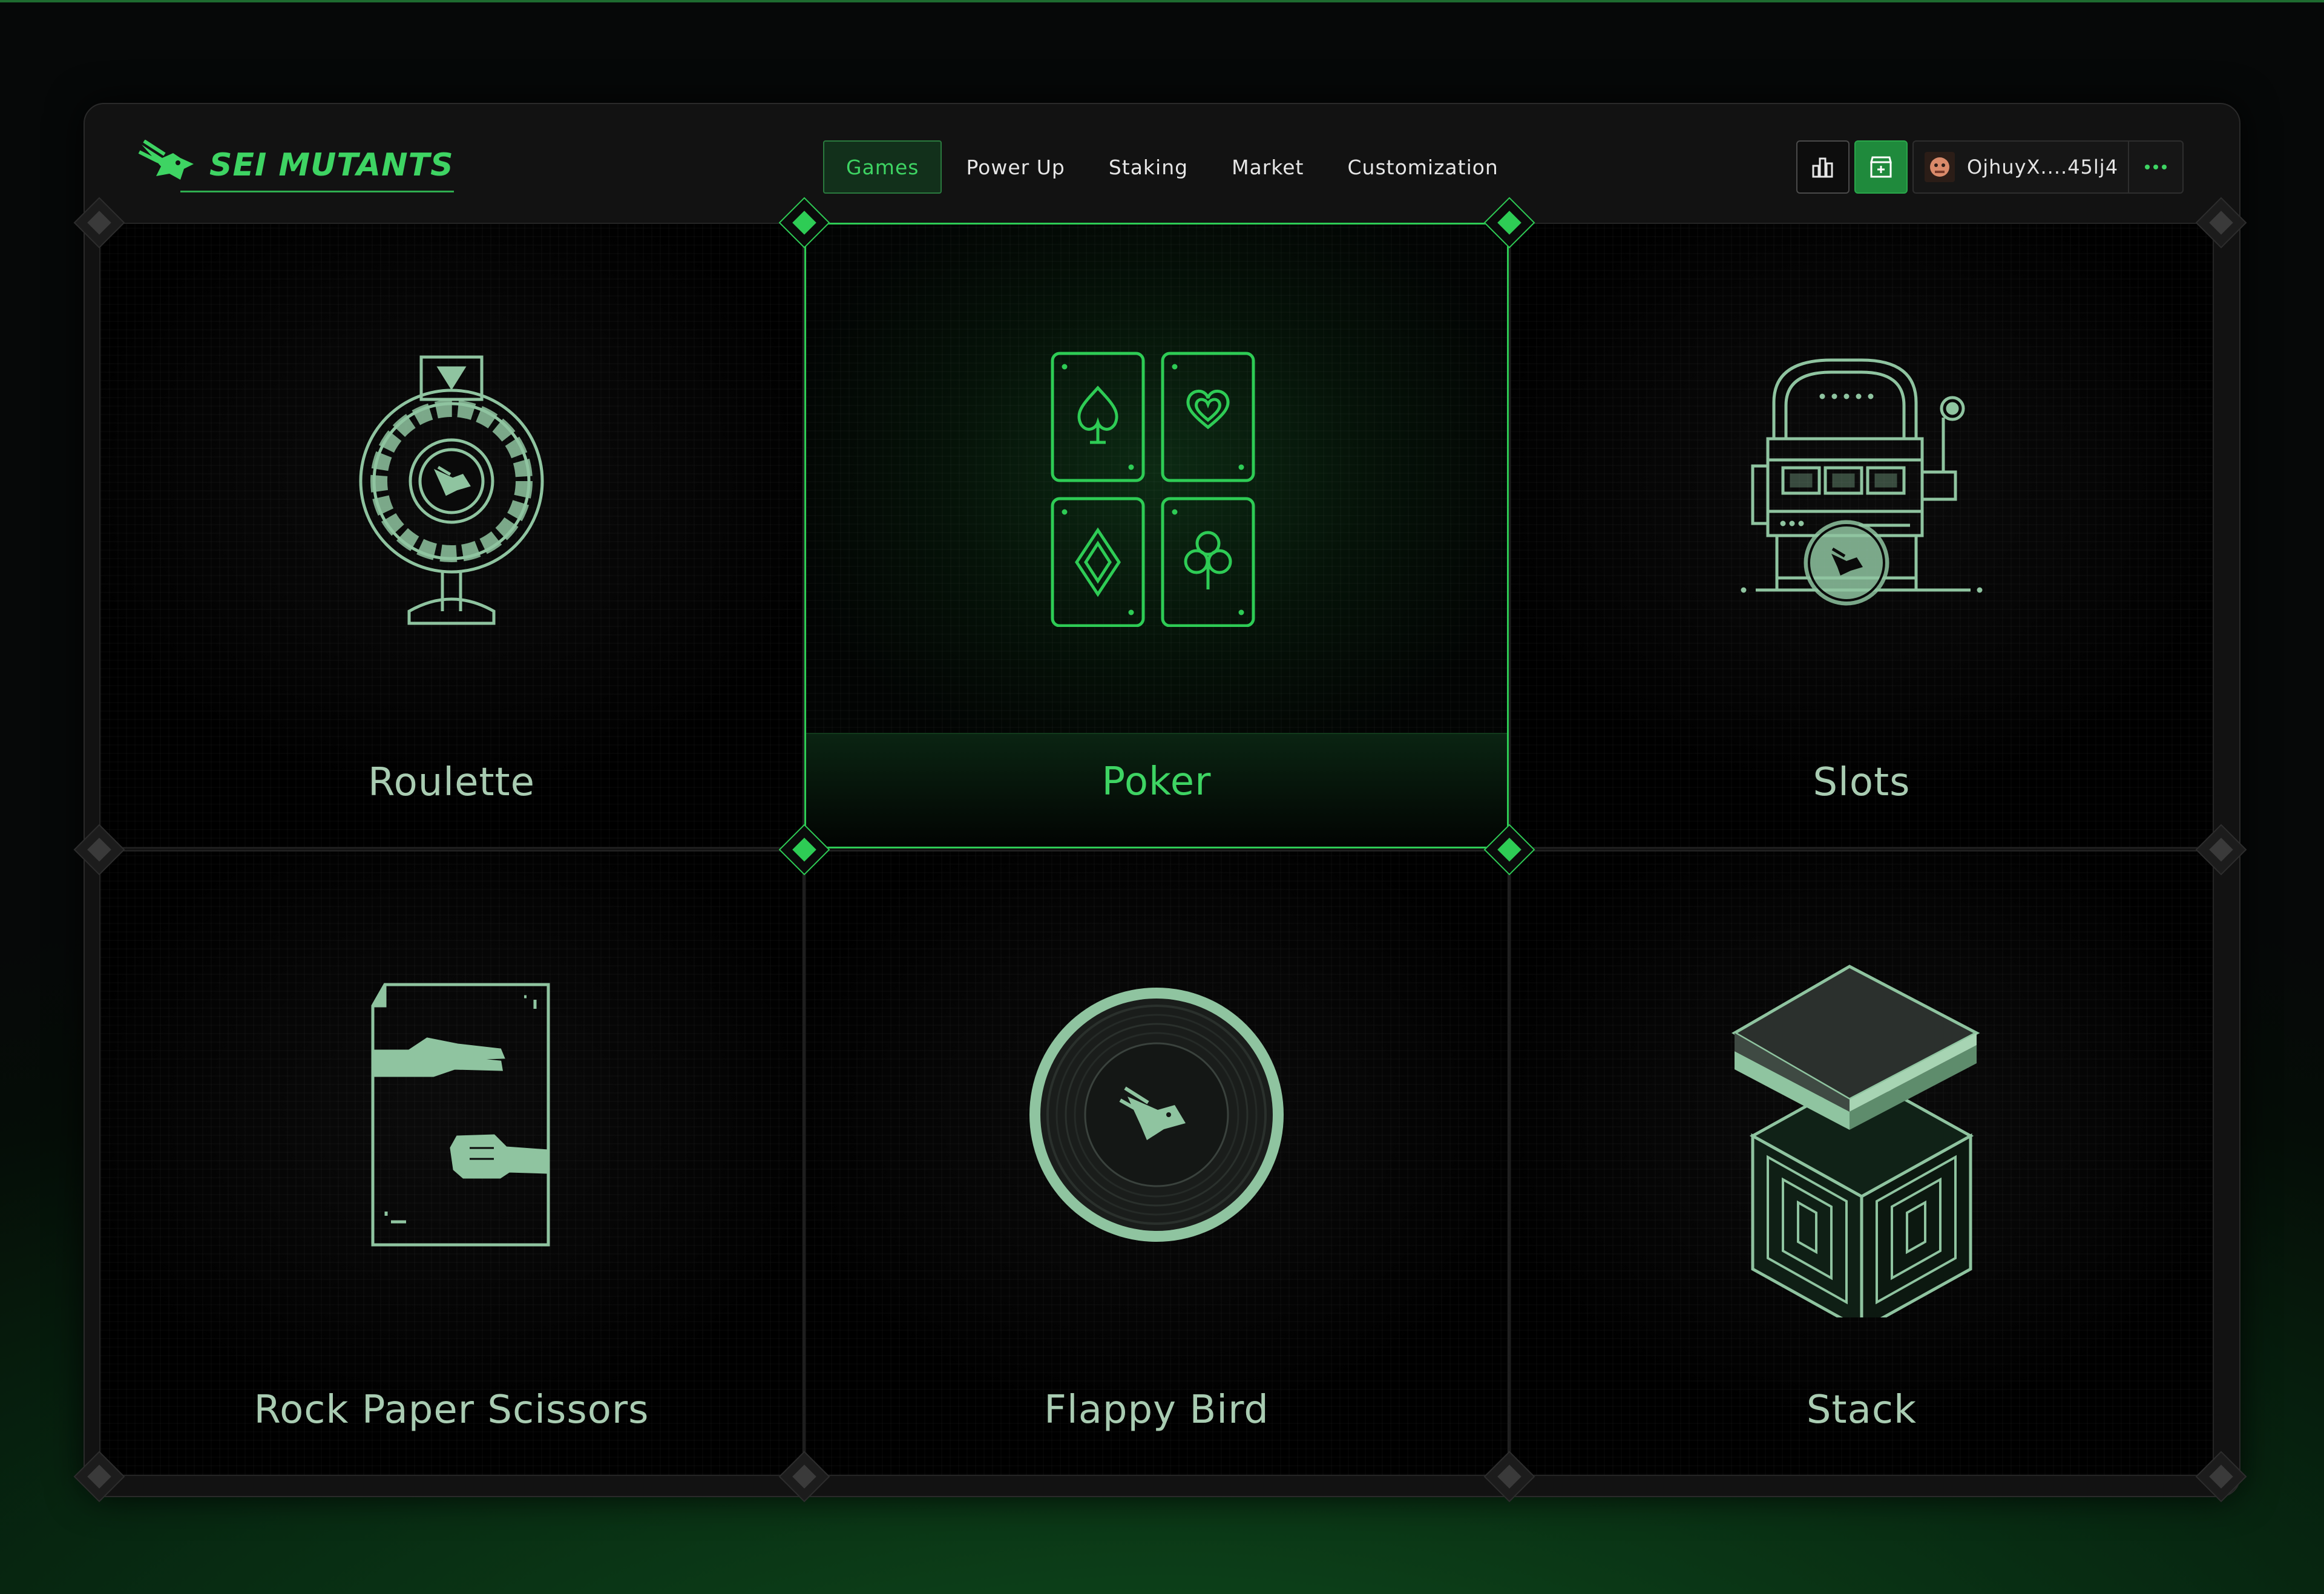 The width and height of the screenshot is (2324, 1594). What do you see at coordinates (1153, 489) in the screenshot?
I see `cards-icon` at bounding box center [1153, 489].